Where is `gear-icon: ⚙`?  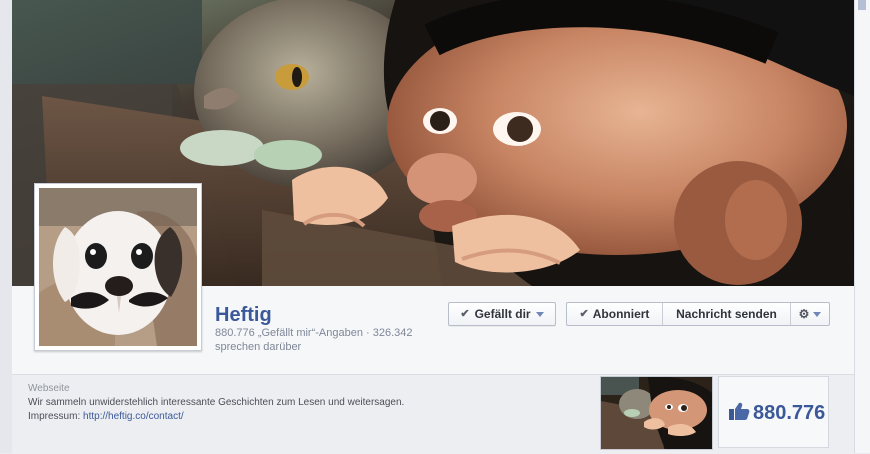 gear-icon: ⚙ is located at coordinates (804, 314).